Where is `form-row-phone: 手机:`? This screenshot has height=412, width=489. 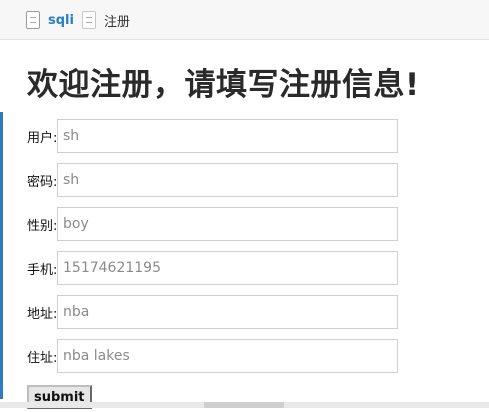
form-row-phone: 手机: is located at coordinates (257, 268).